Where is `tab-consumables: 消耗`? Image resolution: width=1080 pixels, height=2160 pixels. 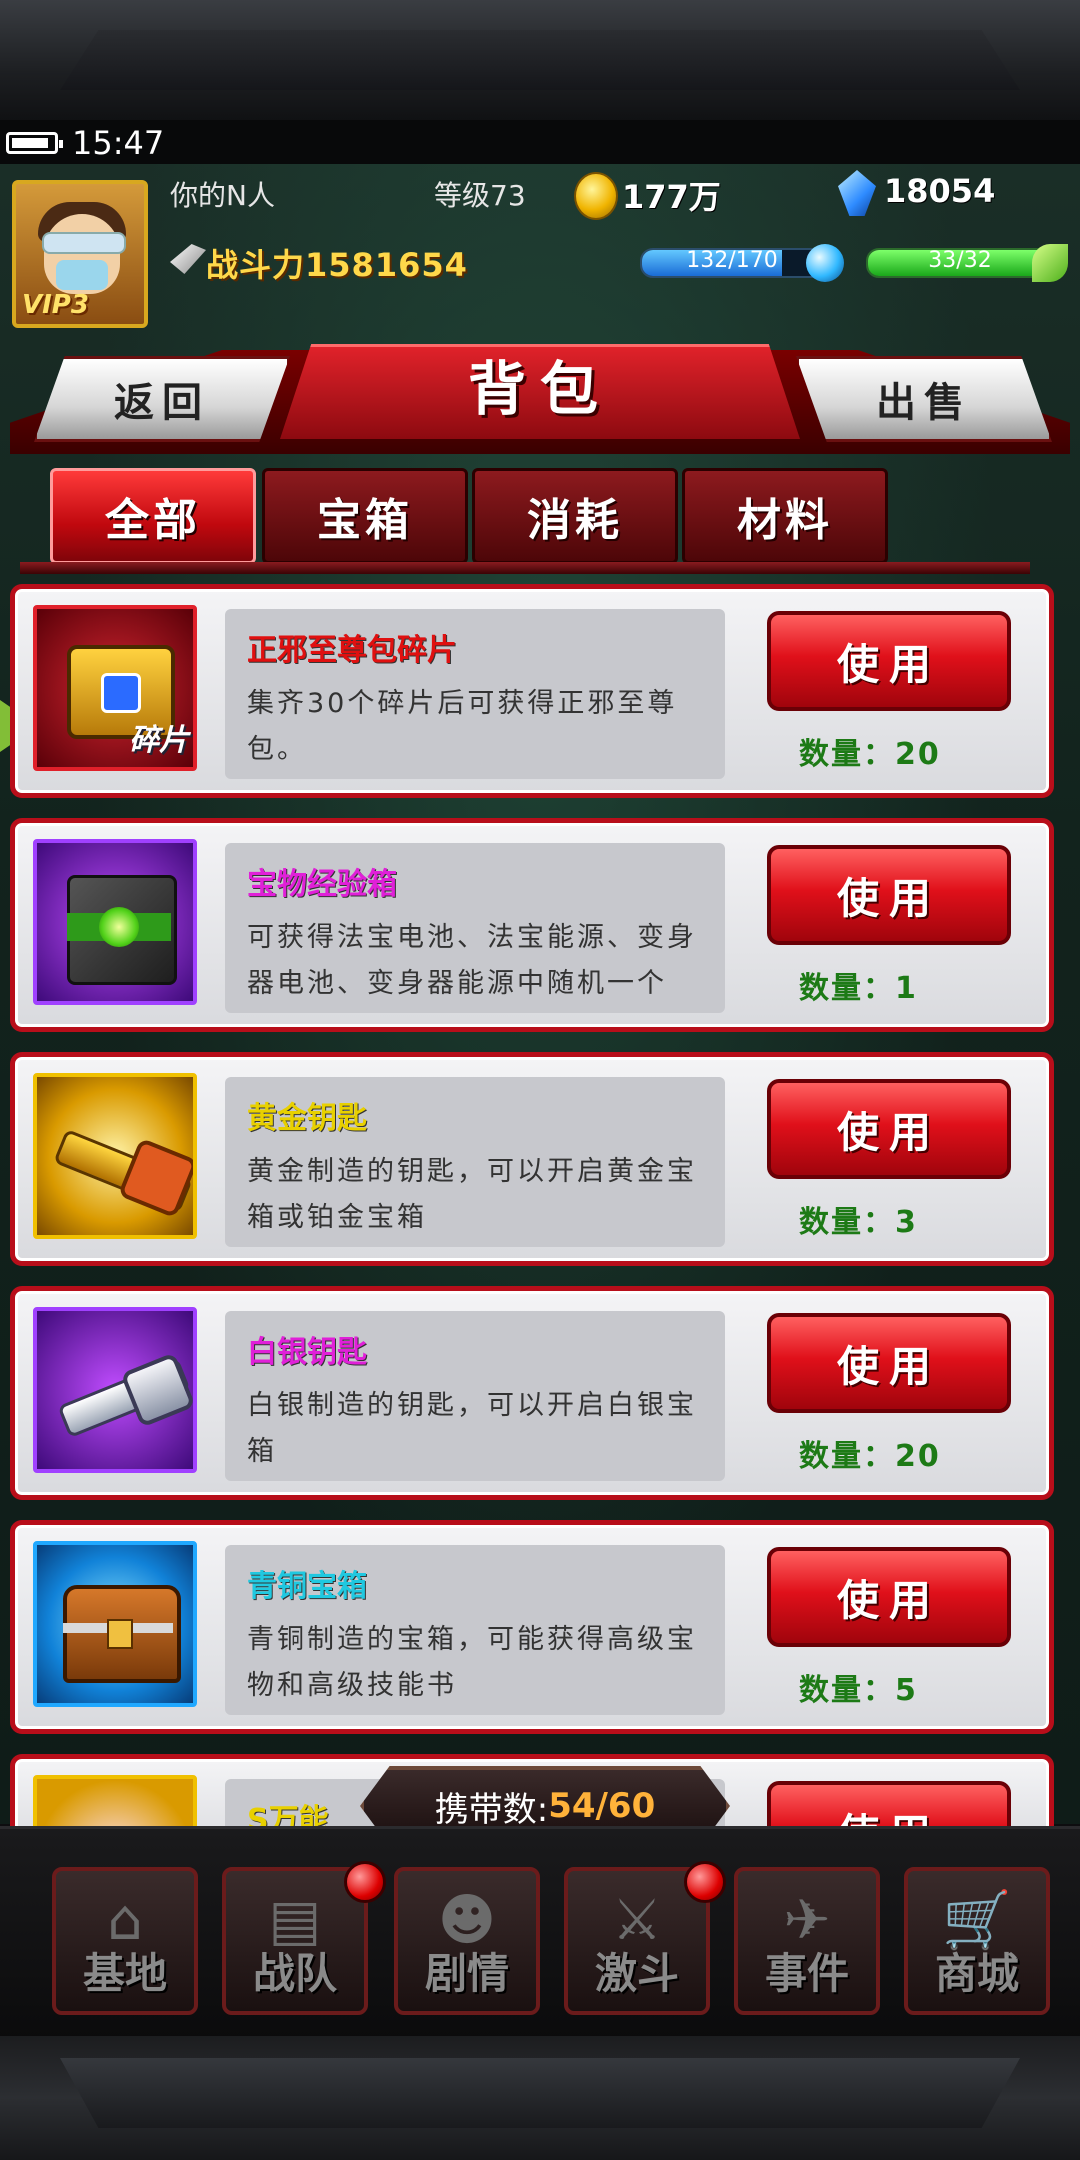
tab-consumables: 消耗 is located at coordinates (575, 516).